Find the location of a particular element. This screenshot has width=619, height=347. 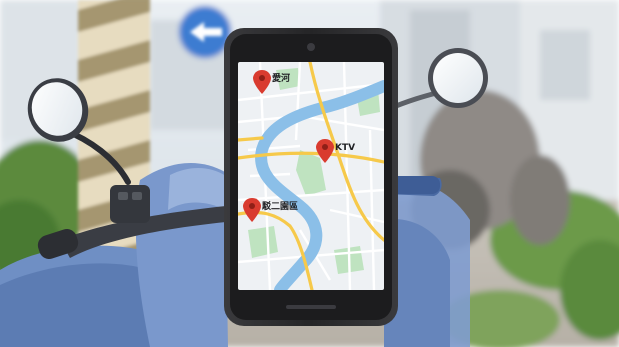

pin-label: 駁二園區 is located at coordinates (279, 206).